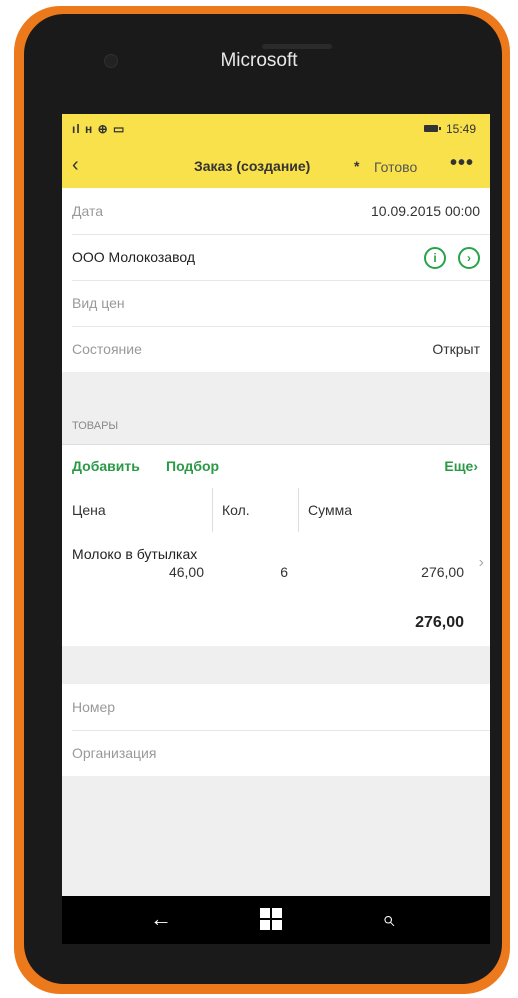 The height and width of the screenshot is (998, 518). I want to click on date-field: Дата 10.09.2015 00:00, so click(281, 211).